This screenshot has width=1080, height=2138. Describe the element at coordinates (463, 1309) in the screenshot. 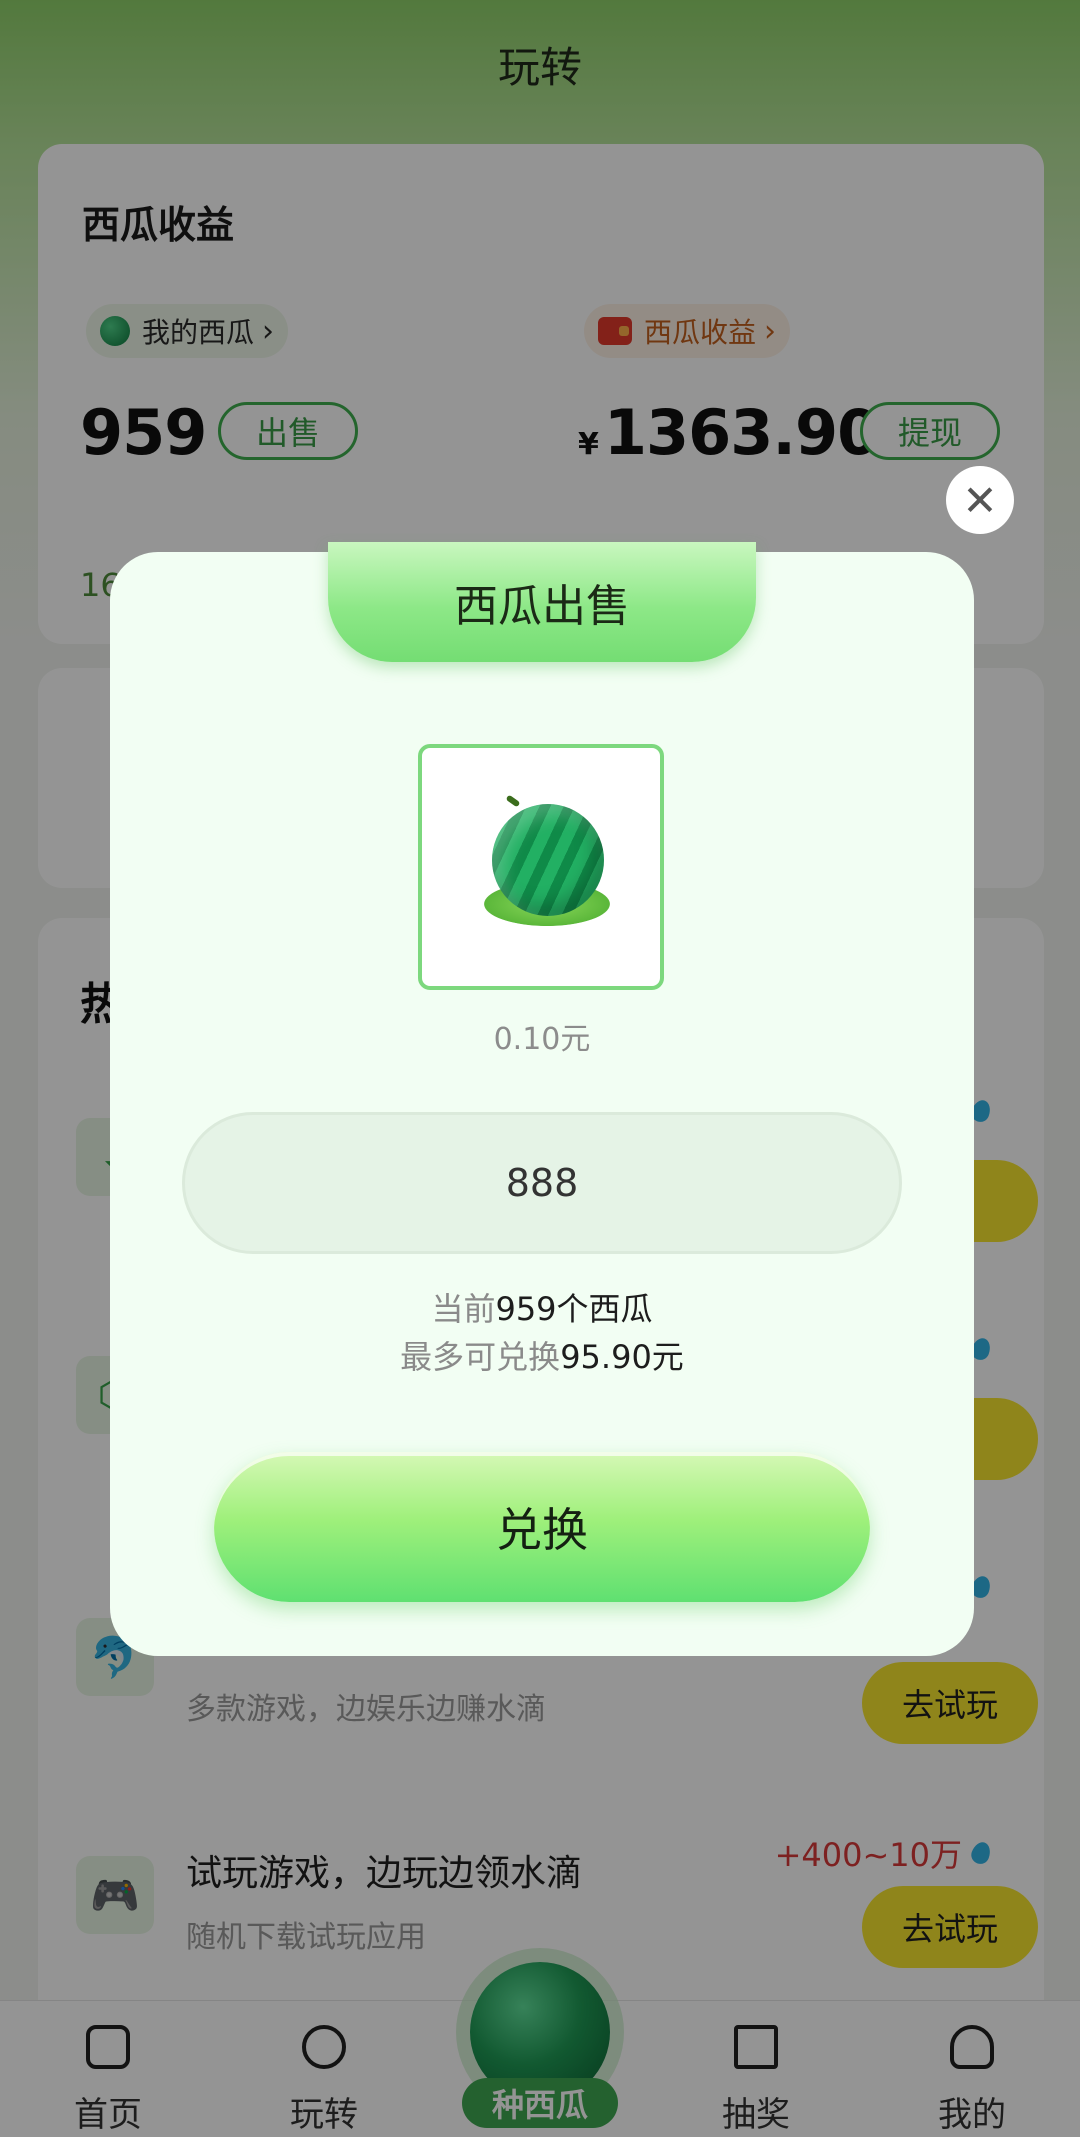

I see `current-prefix: 当前` at that location.